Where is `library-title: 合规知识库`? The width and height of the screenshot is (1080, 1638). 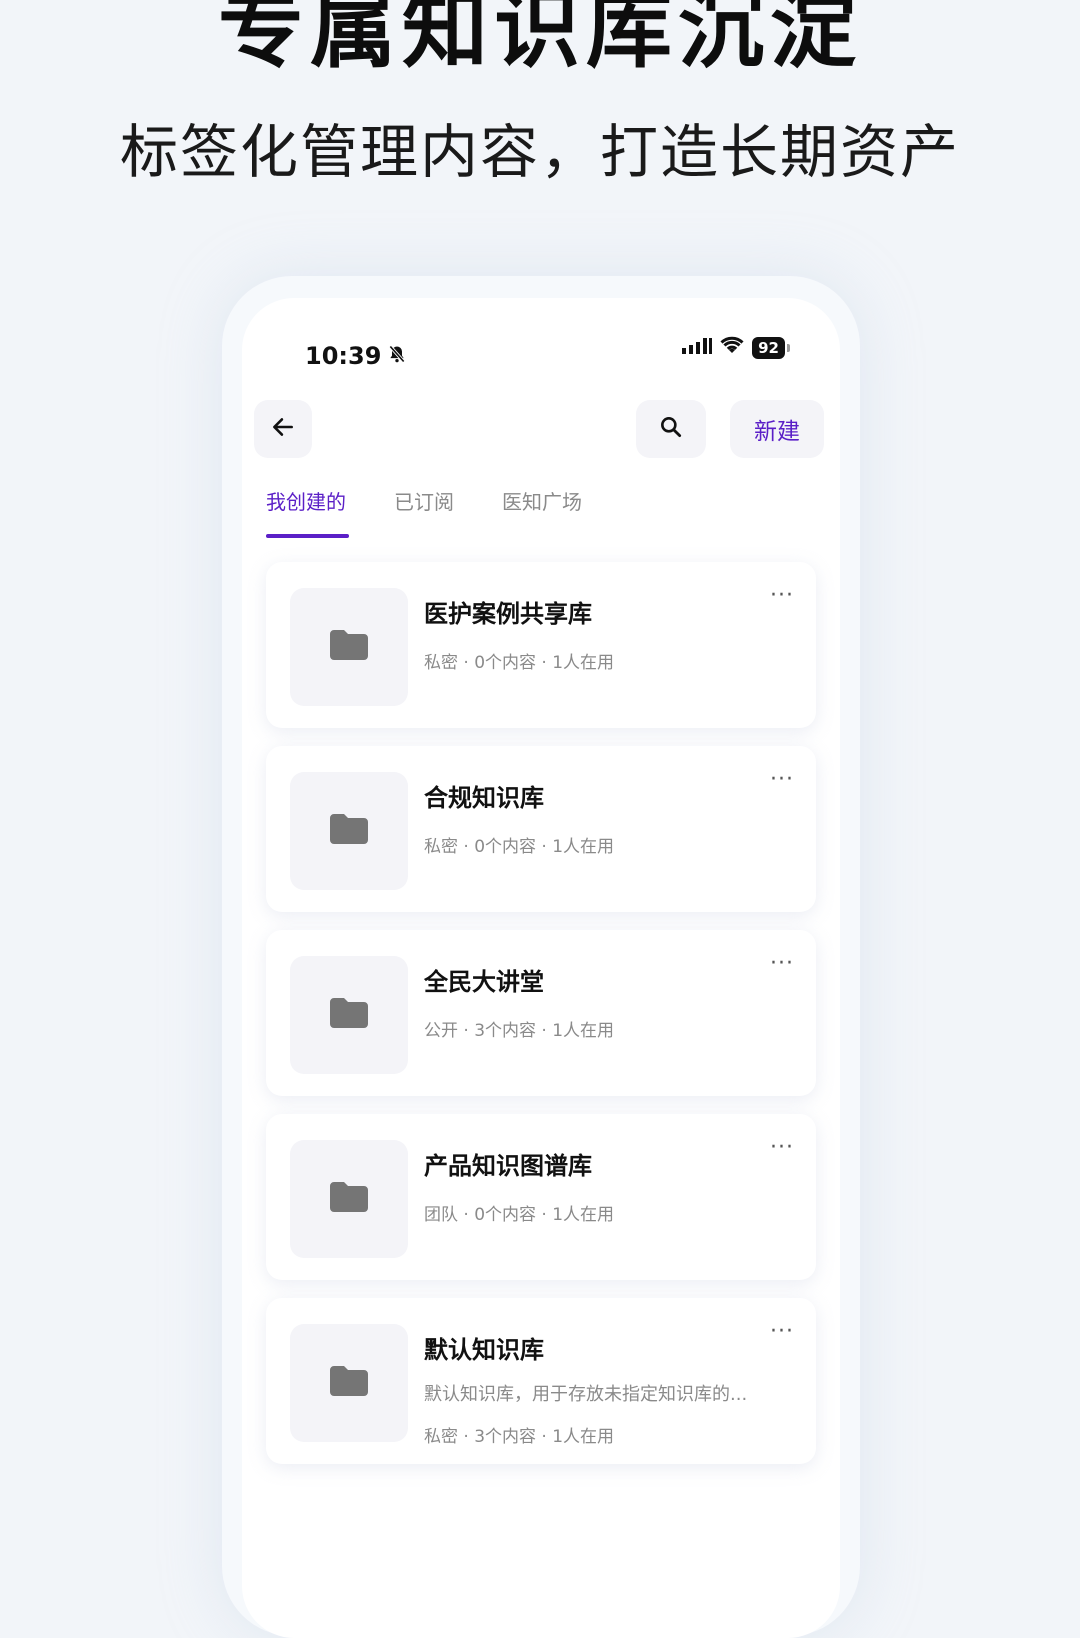 library-title: 合规知识库 is located at coordinates (484, 798).